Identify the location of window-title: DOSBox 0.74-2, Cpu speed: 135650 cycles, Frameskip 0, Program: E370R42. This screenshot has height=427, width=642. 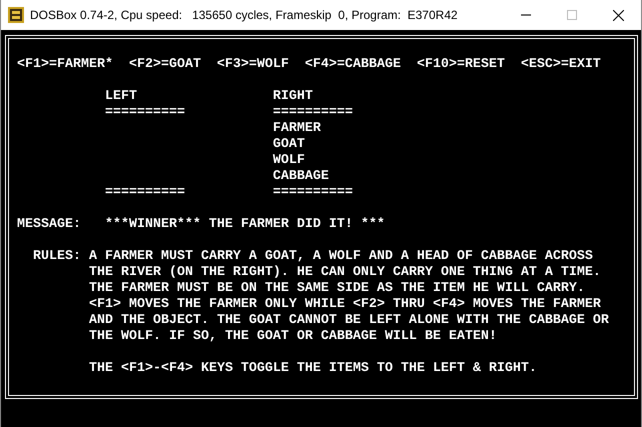
(244, 15).